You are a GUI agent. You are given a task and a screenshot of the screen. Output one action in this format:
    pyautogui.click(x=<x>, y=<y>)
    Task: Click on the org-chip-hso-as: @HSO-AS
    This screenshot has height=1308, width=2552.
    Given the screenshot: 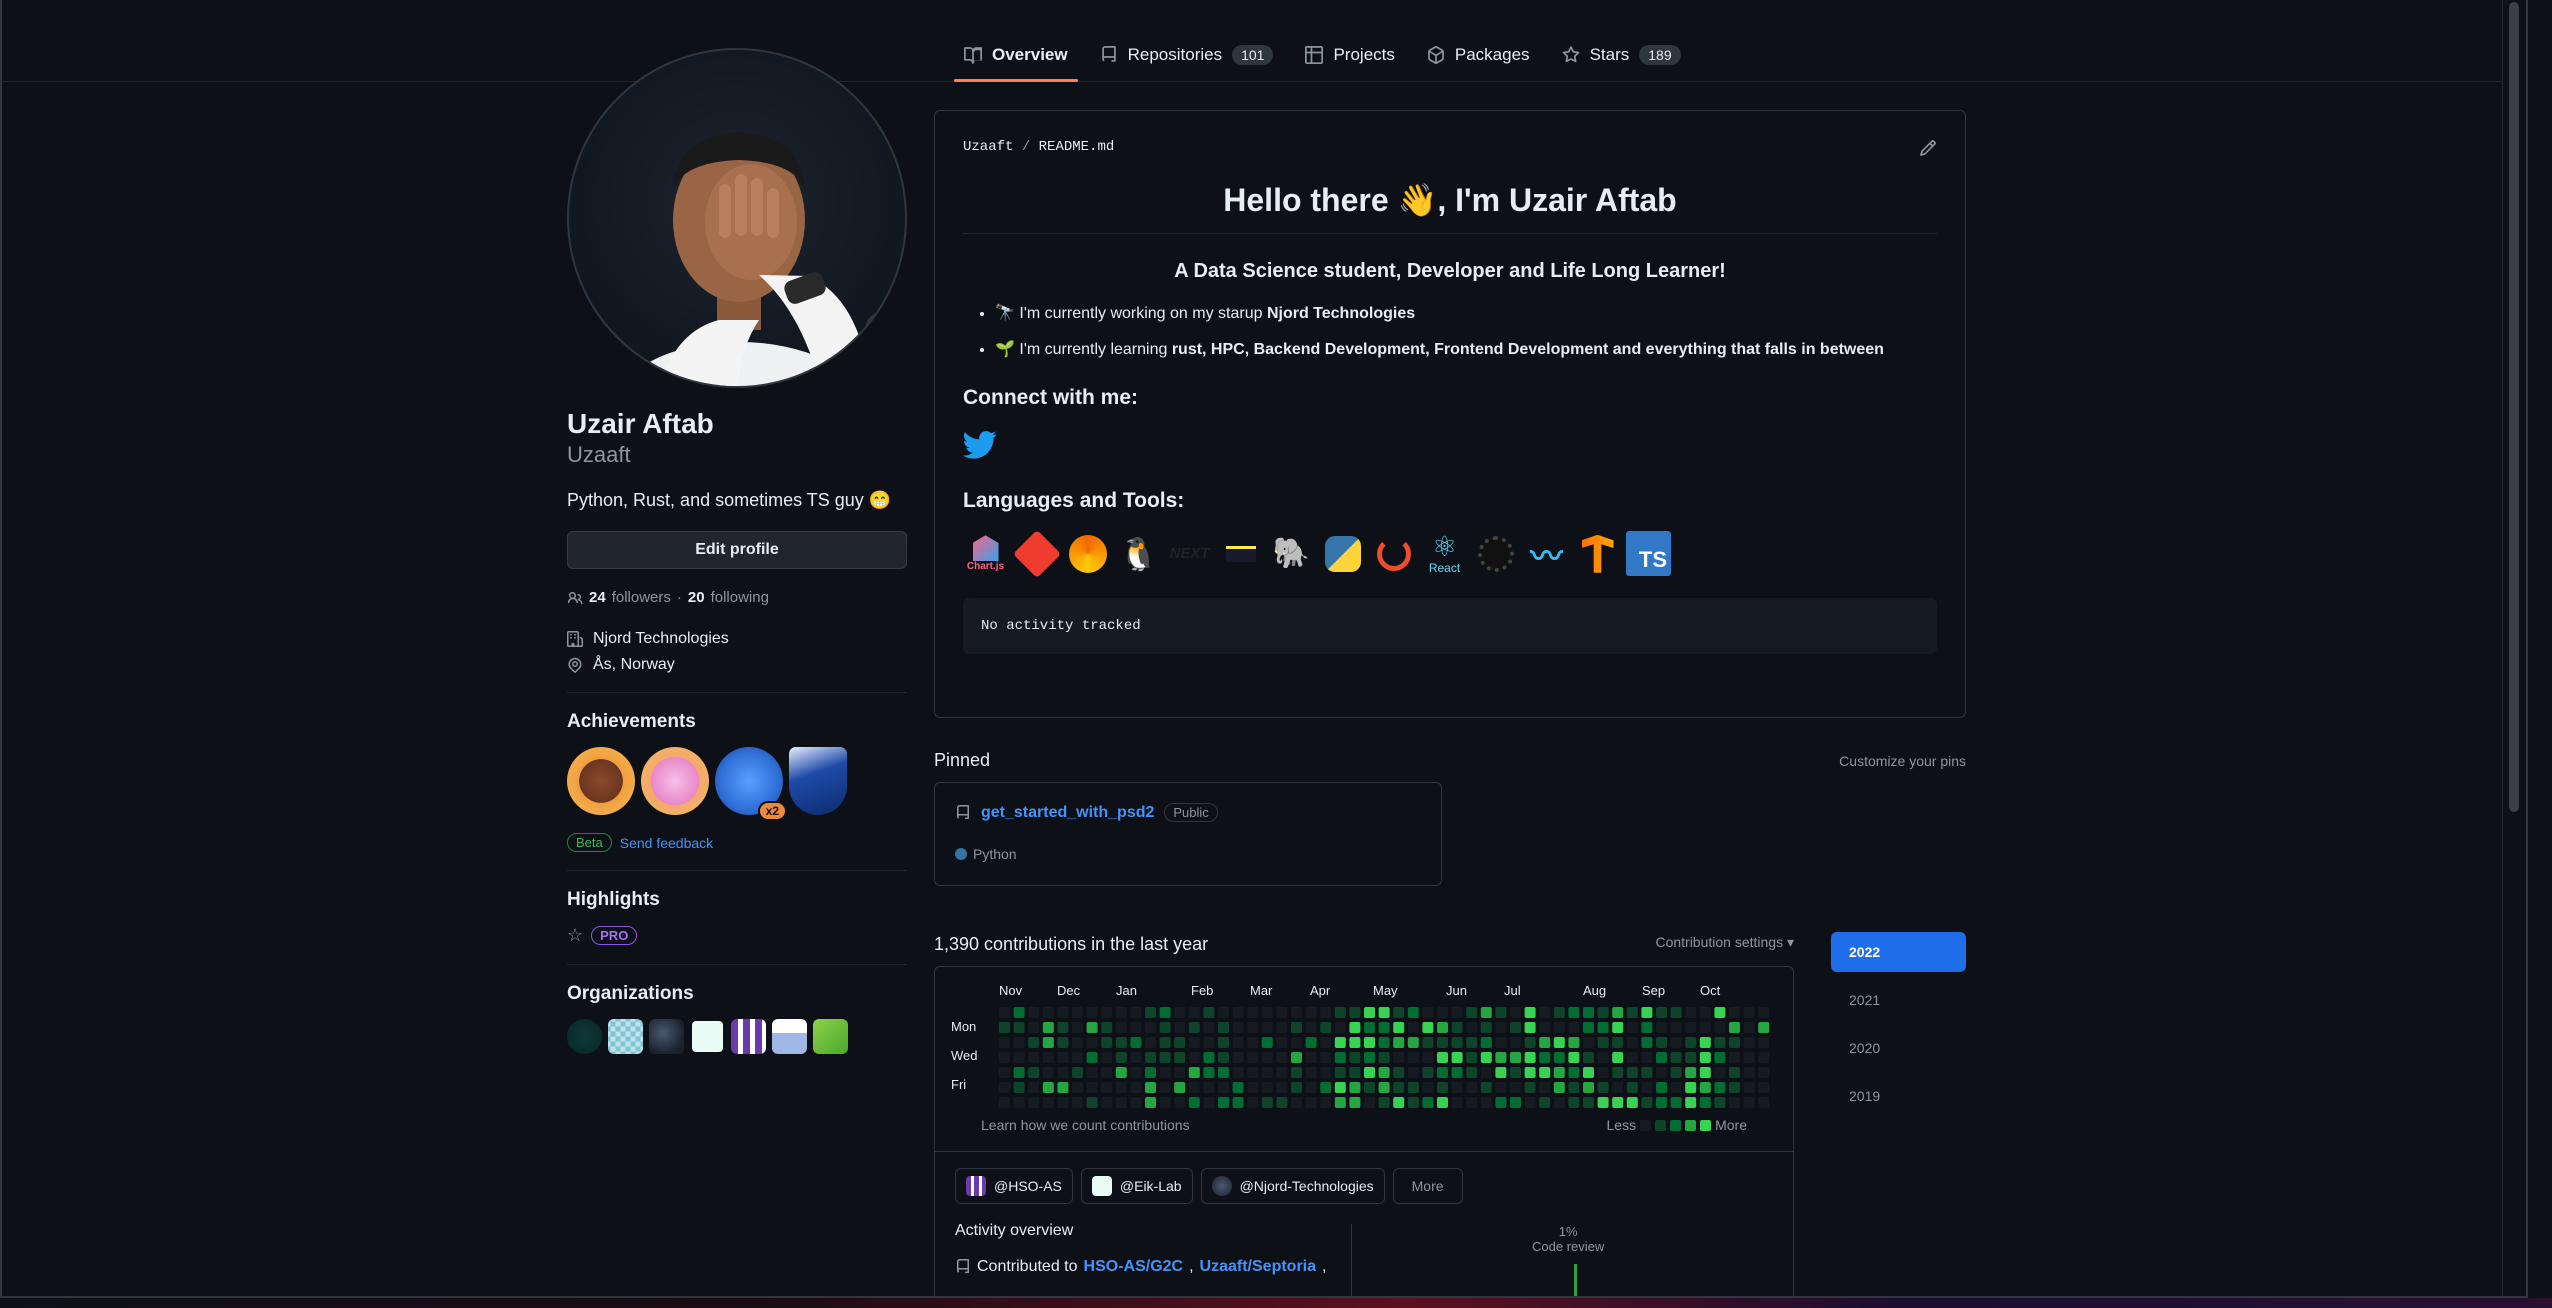 What is the action you would take?
    pyautogui.click(x=1014, y=1186)
    